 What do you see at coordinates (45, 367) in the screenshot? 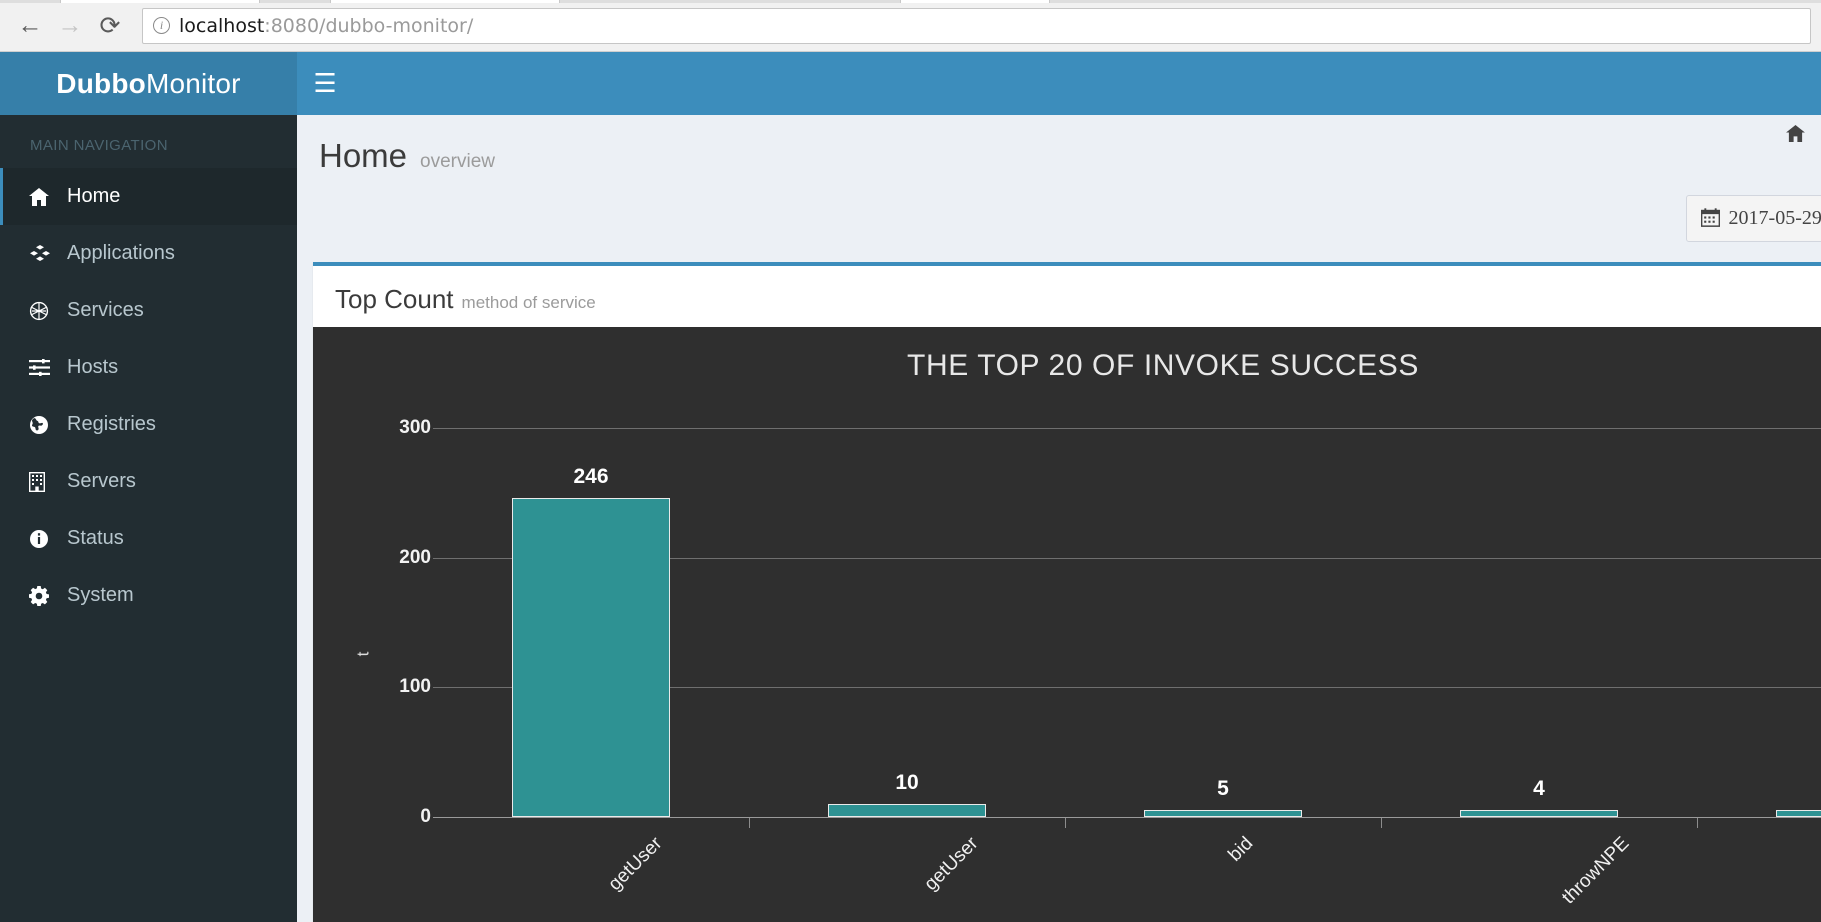
I see `sliders-icon` at bounding box center [45, 367].